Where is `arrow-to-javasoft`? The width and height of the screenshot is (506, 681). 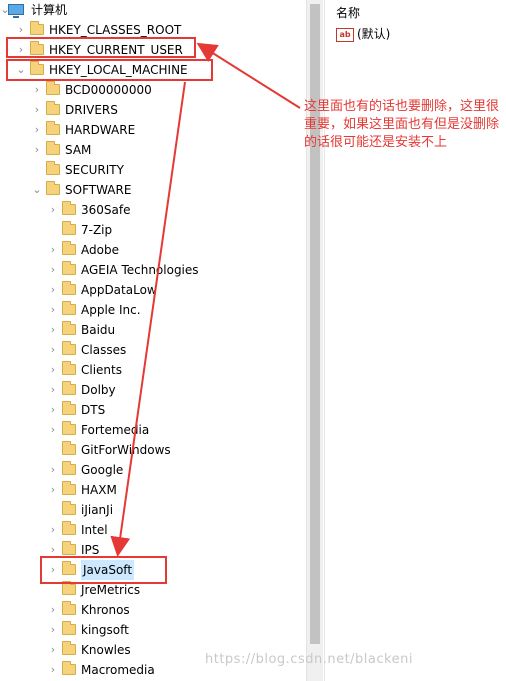
arrow-to-javasoft is located at coordinates (148, 319).